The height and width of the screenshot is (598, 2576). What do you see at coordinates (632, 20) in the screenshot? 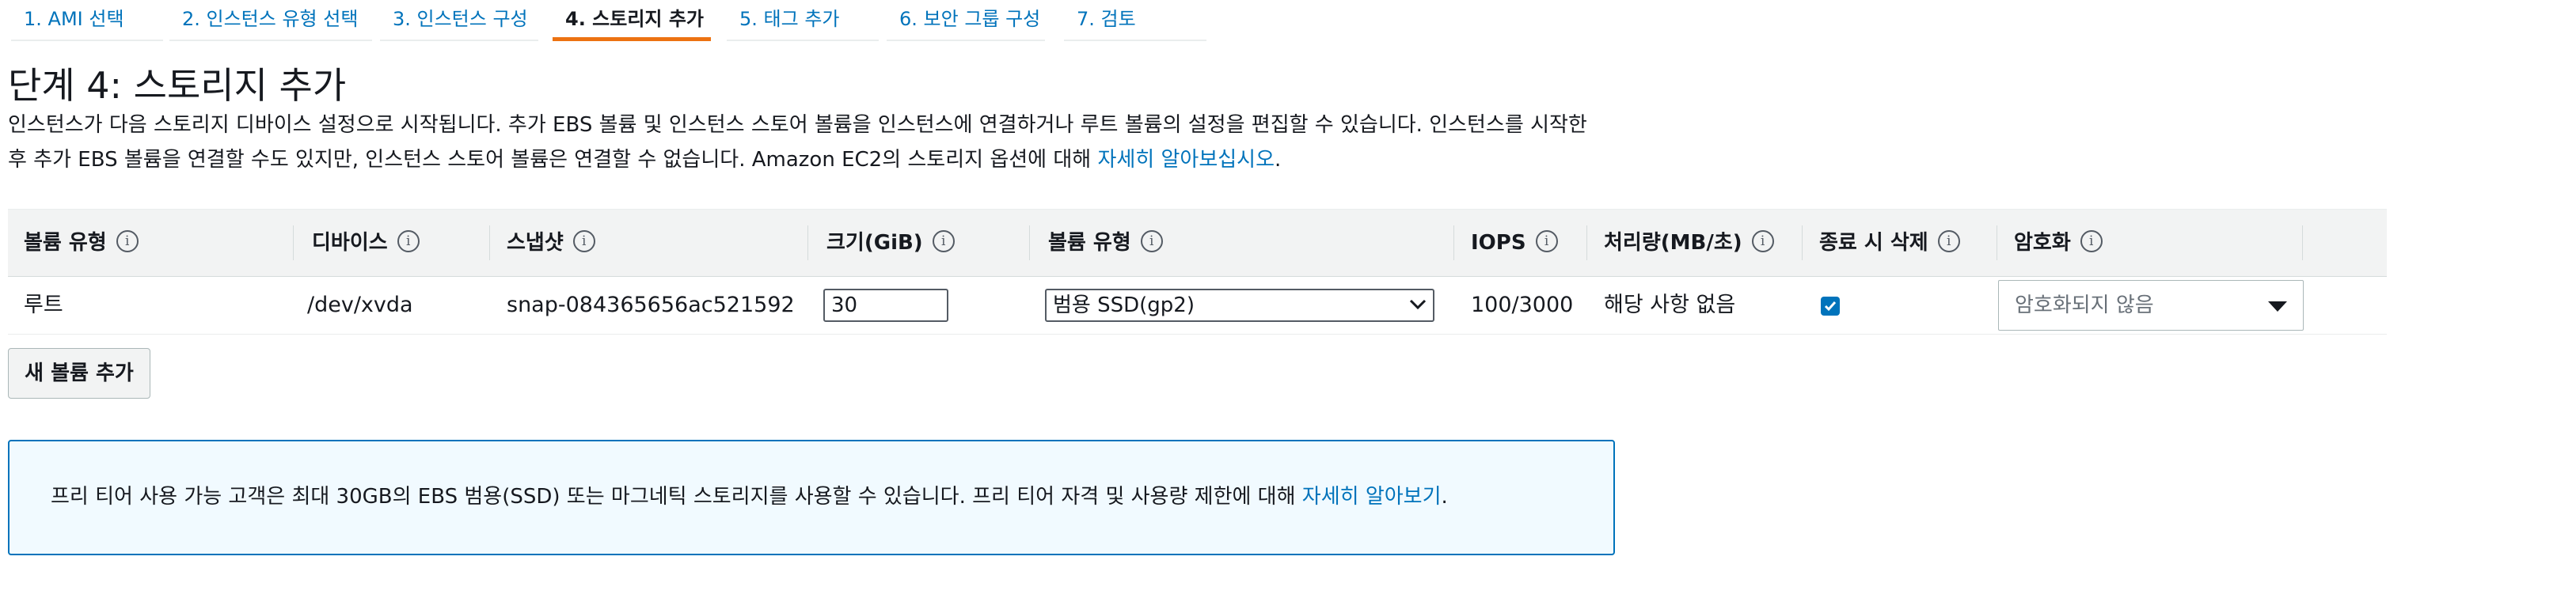
I see `tab-add-storage: 4. 스토리지 추가` at bounding box center [632, 20].